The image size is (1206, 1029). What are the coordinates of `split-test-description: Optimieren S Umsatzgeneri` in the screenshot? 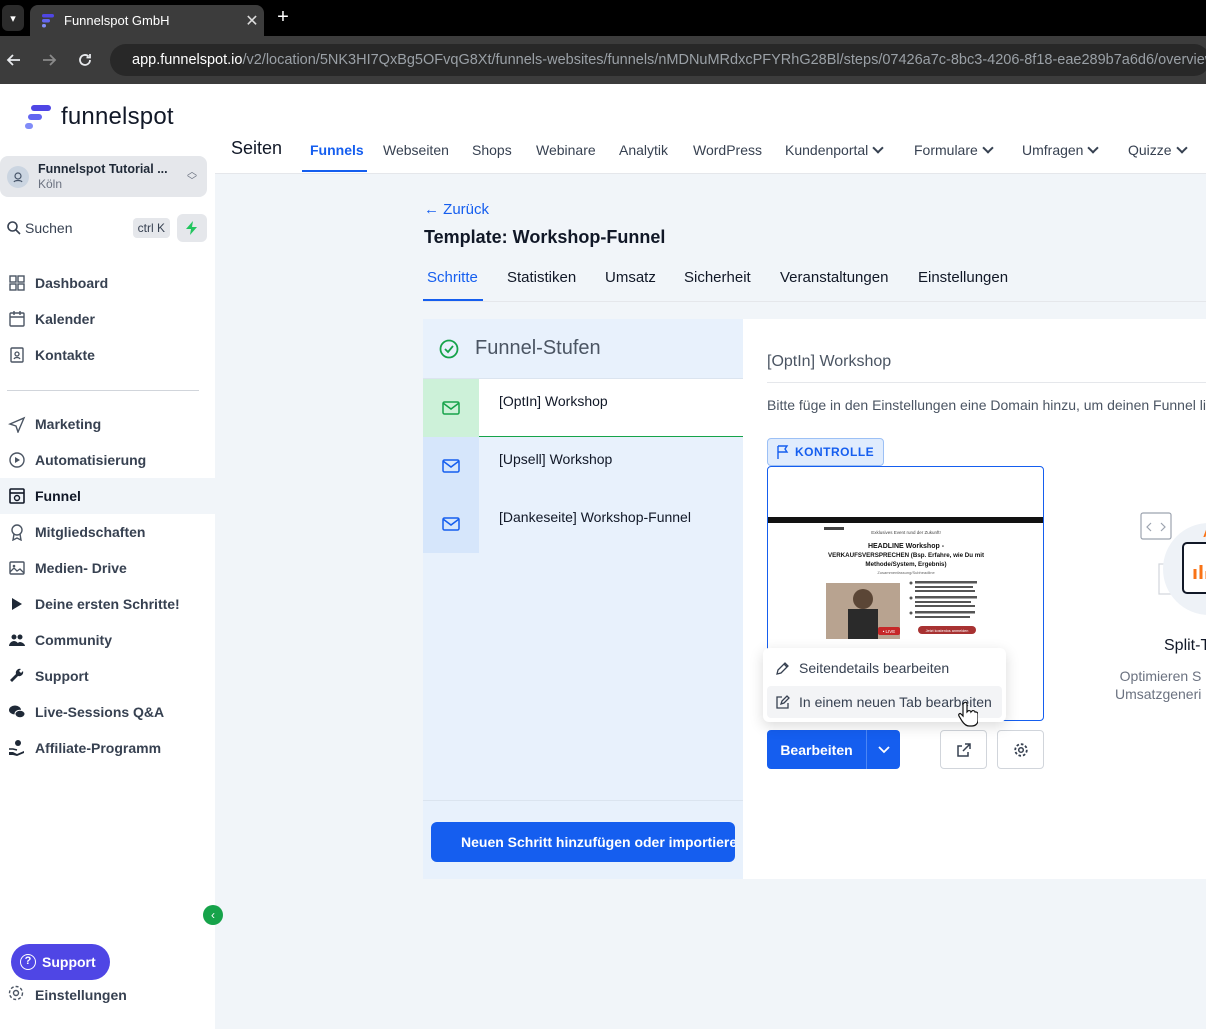 It's located at (1158, 685).